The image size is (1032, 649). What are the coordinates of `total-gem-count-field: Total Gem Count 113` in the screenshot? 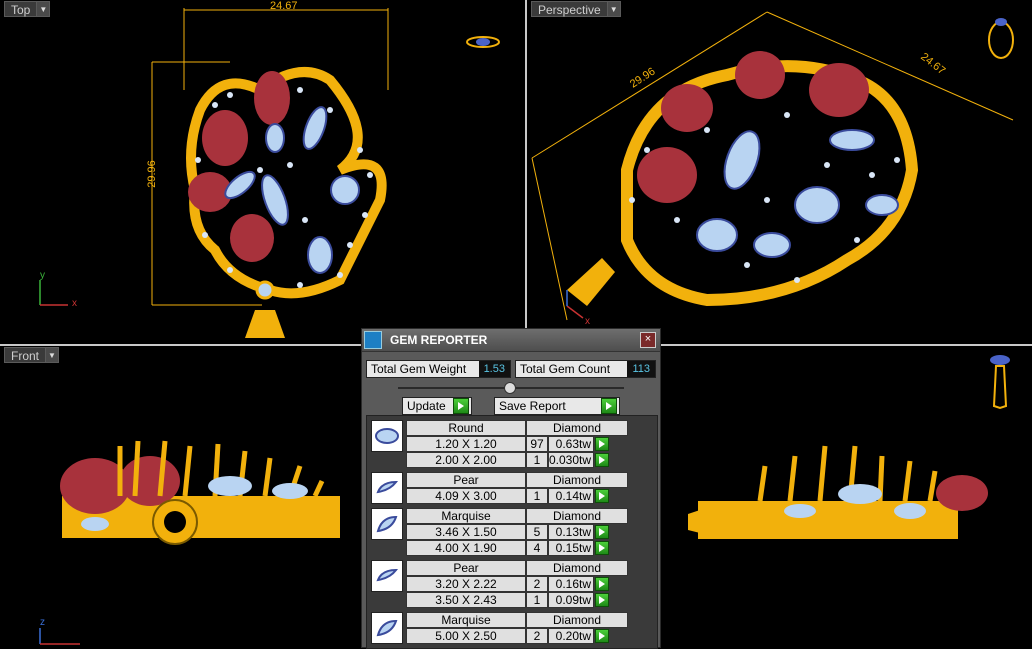 It's located at (585, 369).